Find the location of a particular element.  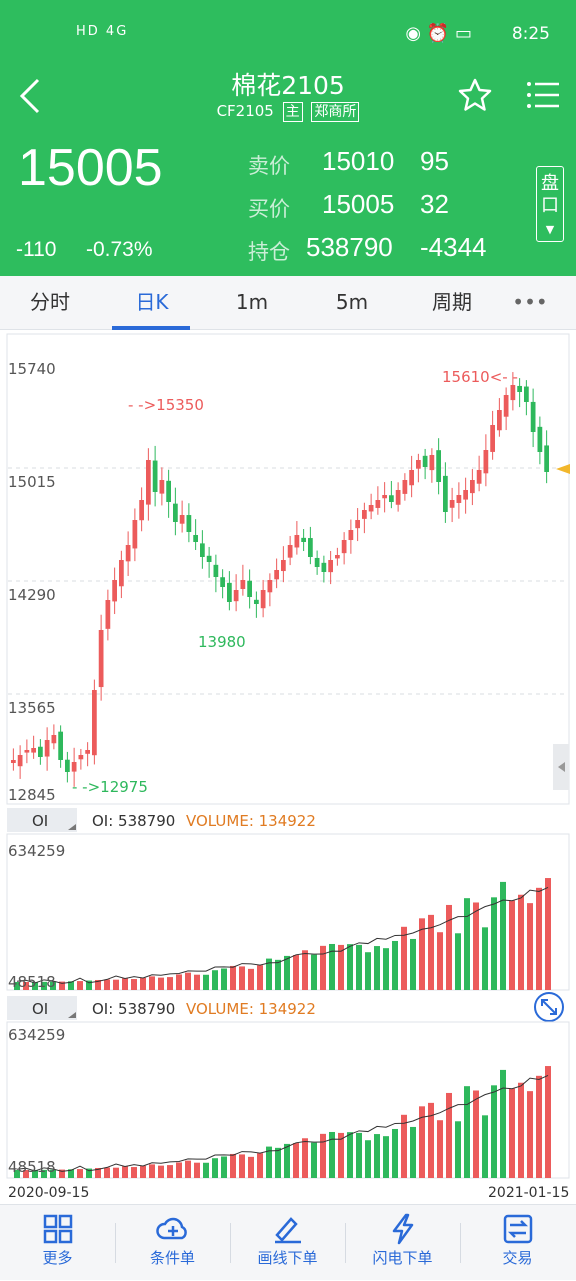

sub-tick-top: 634259 is located at coordinates (36, 1035).